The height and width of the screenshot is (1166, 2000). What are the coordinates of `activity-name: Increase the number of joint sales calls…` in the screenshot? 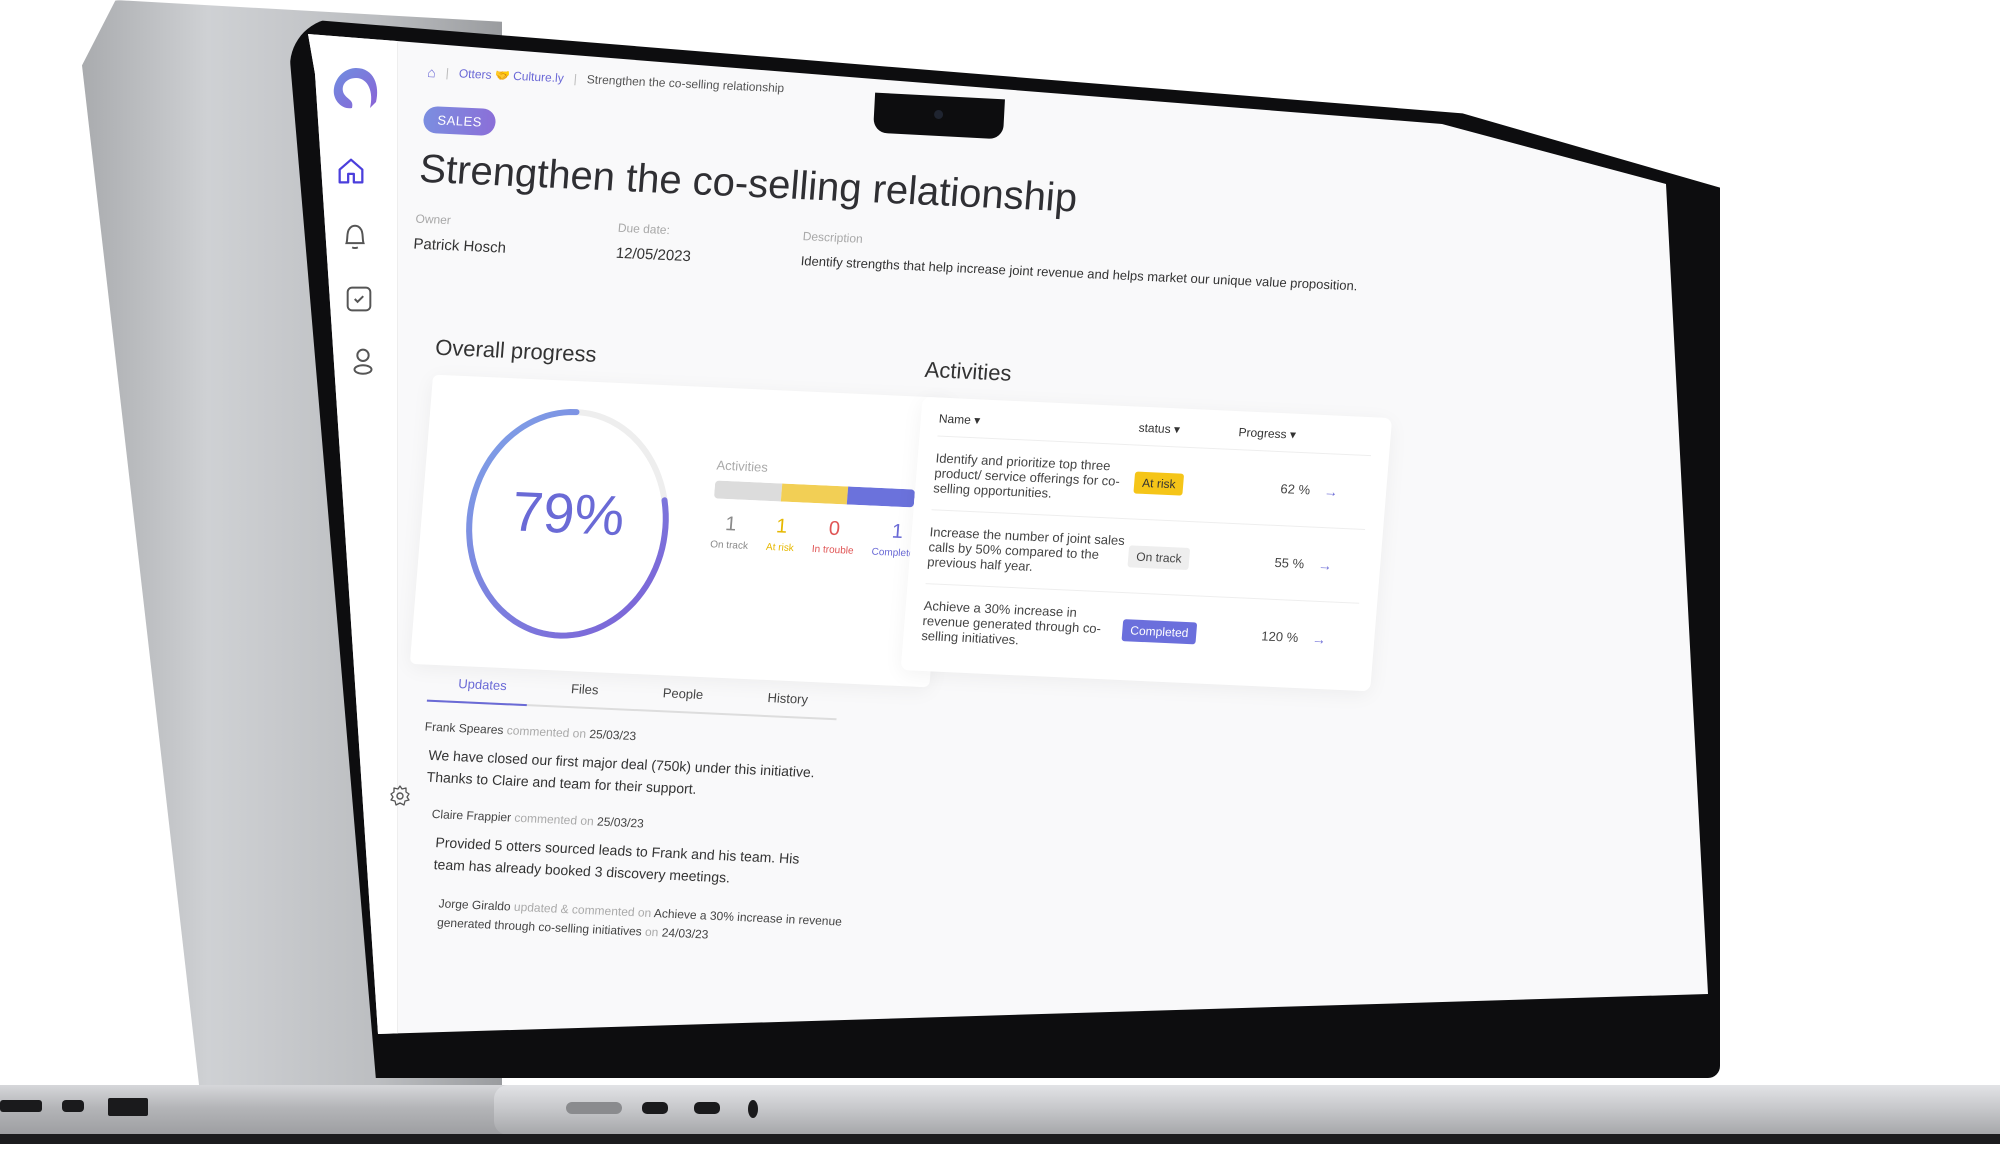 It's located at (1026, 549).